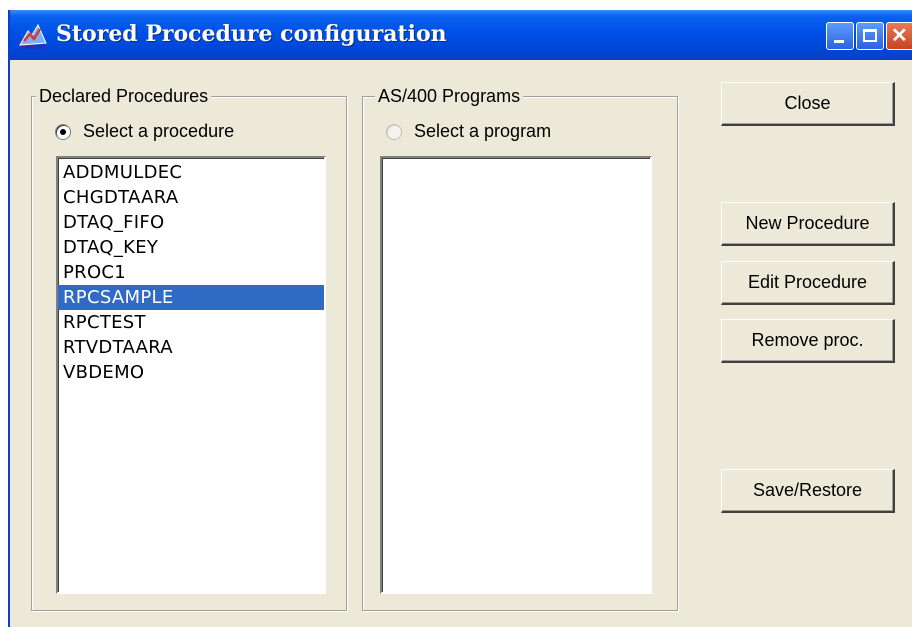 The height and width of the screenshot is (627, 912). Describe the element at coordinates (251, 34) in the screenshot. I see `window-title: Stored Procedure configuration` at that location.